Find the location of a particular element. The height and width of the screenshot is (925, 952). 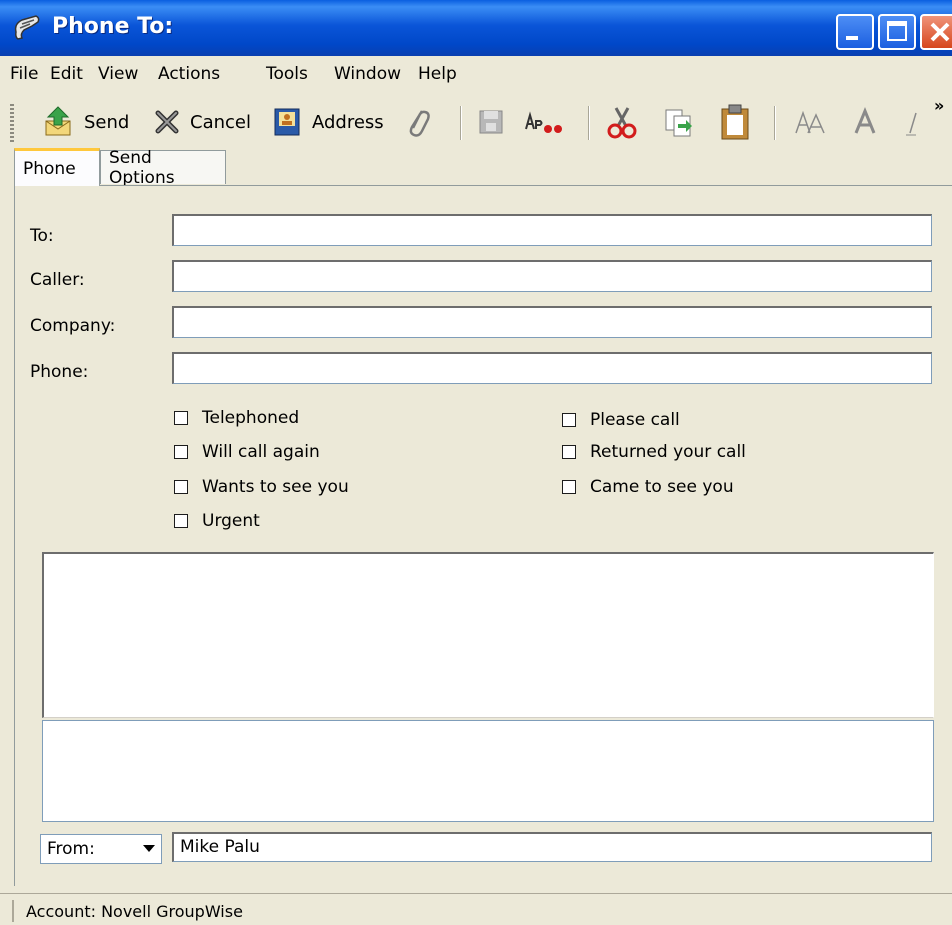

spell-check-button is located at coordinates (542, 122).